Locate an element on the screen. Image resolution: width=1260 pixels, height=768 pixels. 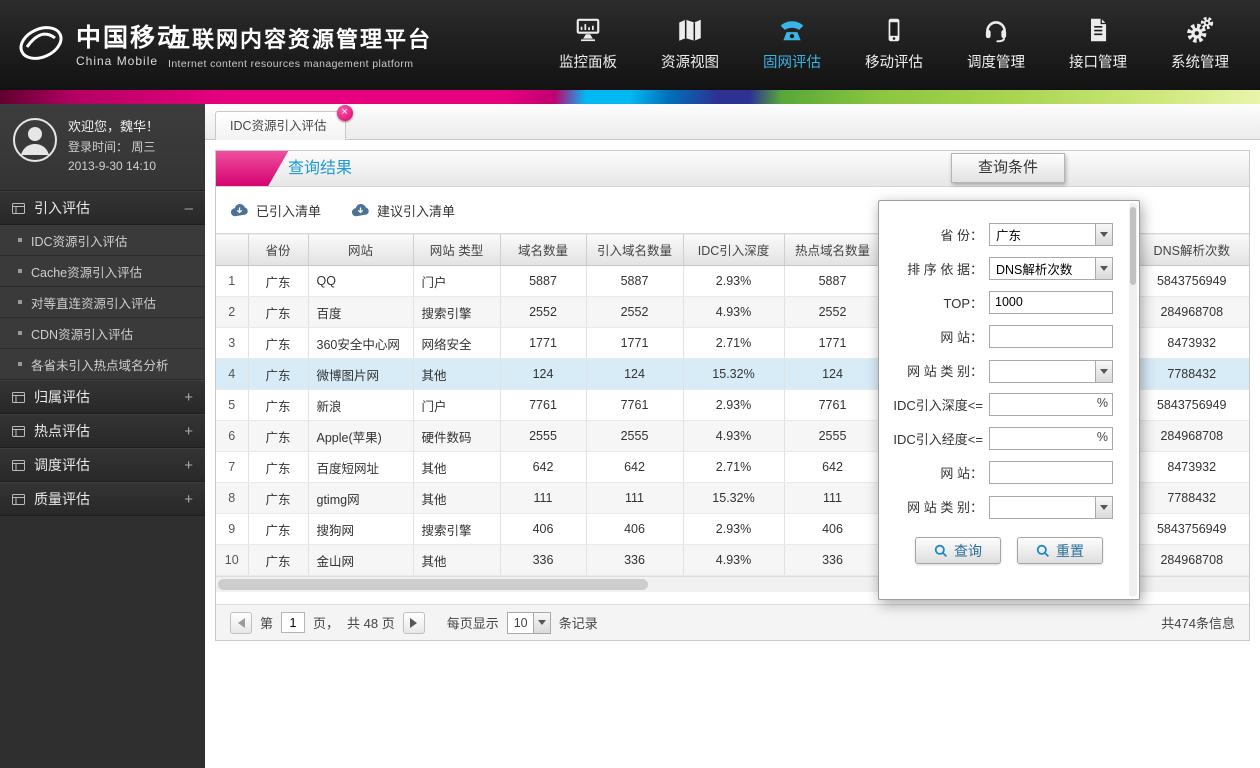
cell: 8 is located at coordinates (232, 498).